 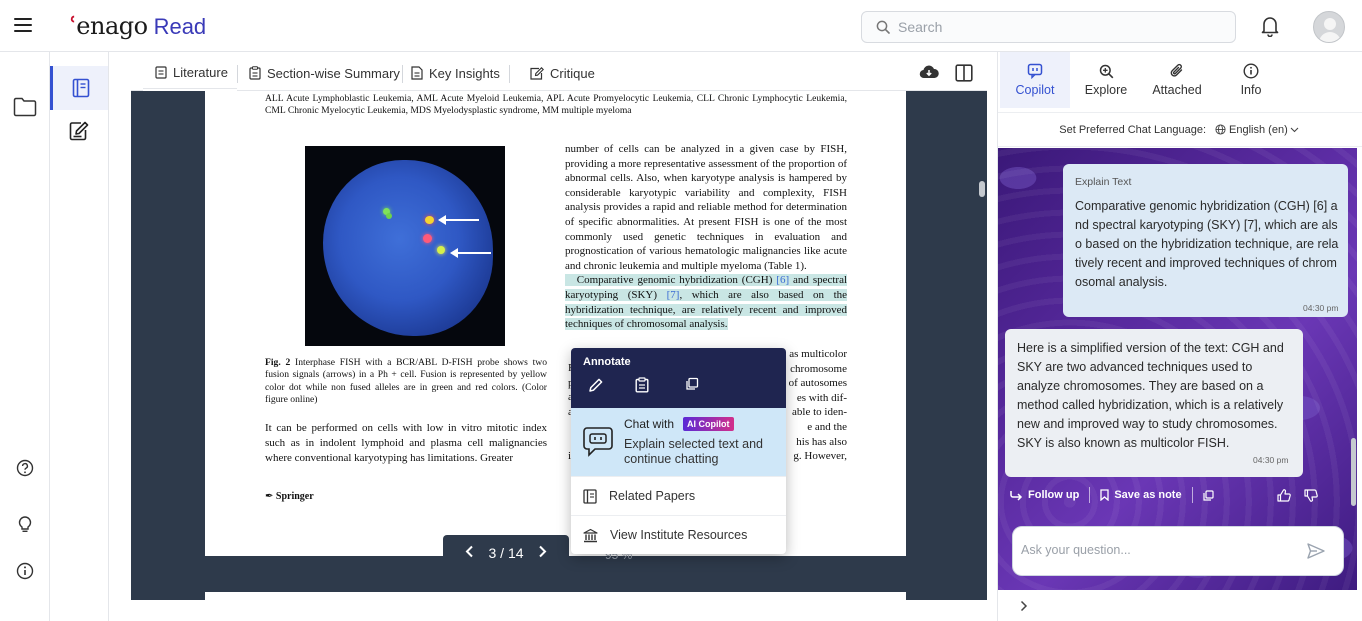 I want to click on tab-literature: Literature, so click(x=190, y=73).